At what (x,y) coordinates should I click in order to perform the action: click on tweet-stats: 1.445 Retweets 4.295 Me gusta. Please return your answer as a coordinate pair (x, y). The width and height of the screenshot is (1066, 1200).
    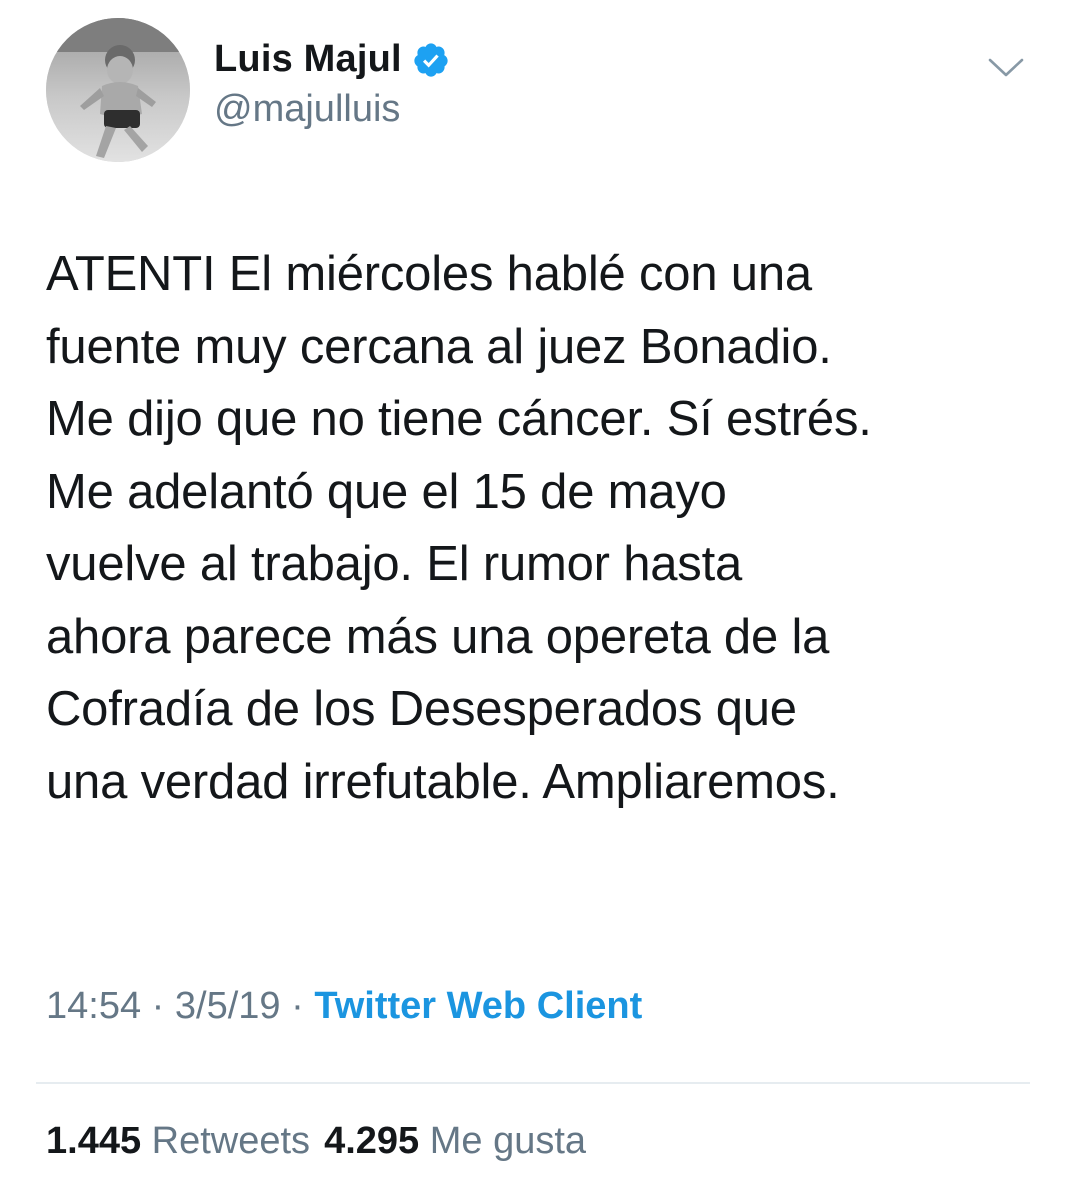
    Looking at the image, I should click on (316, 1141).